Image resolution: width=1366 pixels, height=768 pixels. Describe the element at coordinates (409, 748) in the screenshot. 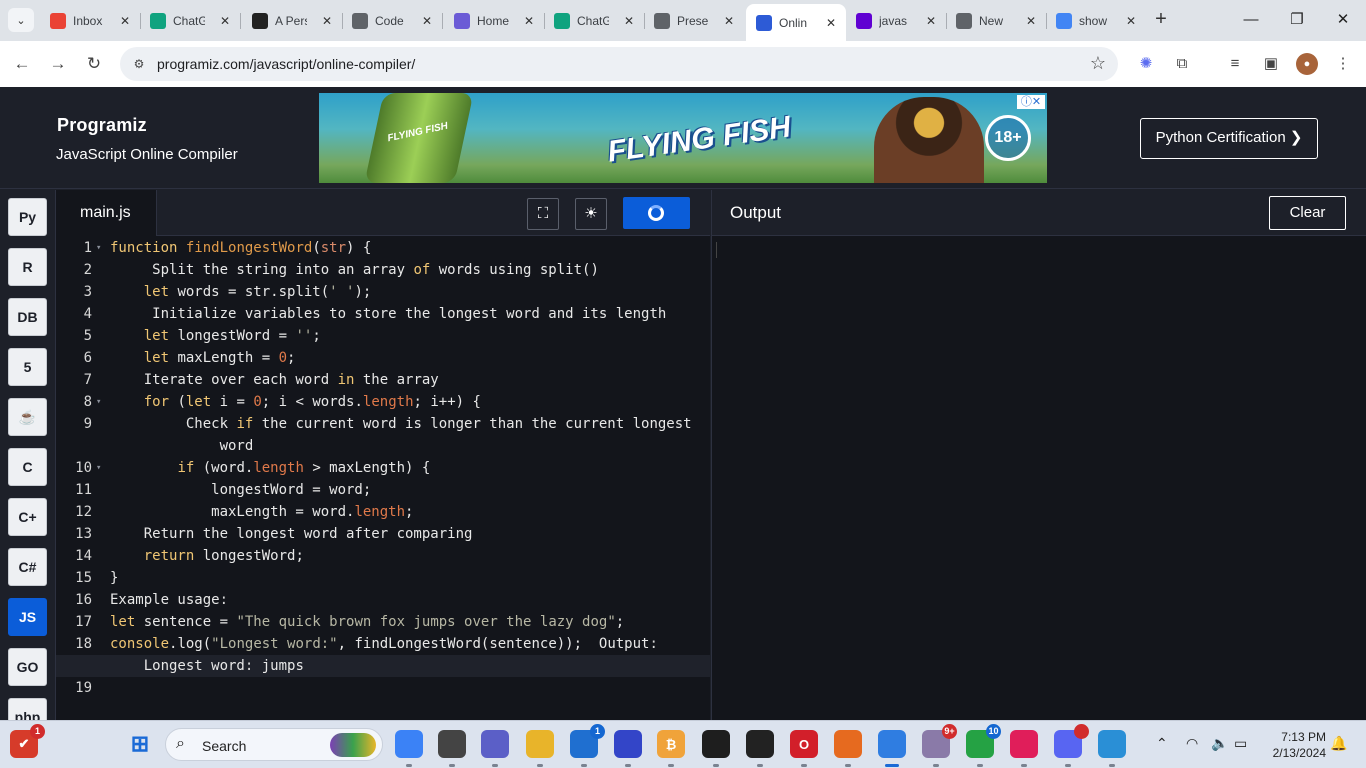

I see `copilot-icon` at that location.